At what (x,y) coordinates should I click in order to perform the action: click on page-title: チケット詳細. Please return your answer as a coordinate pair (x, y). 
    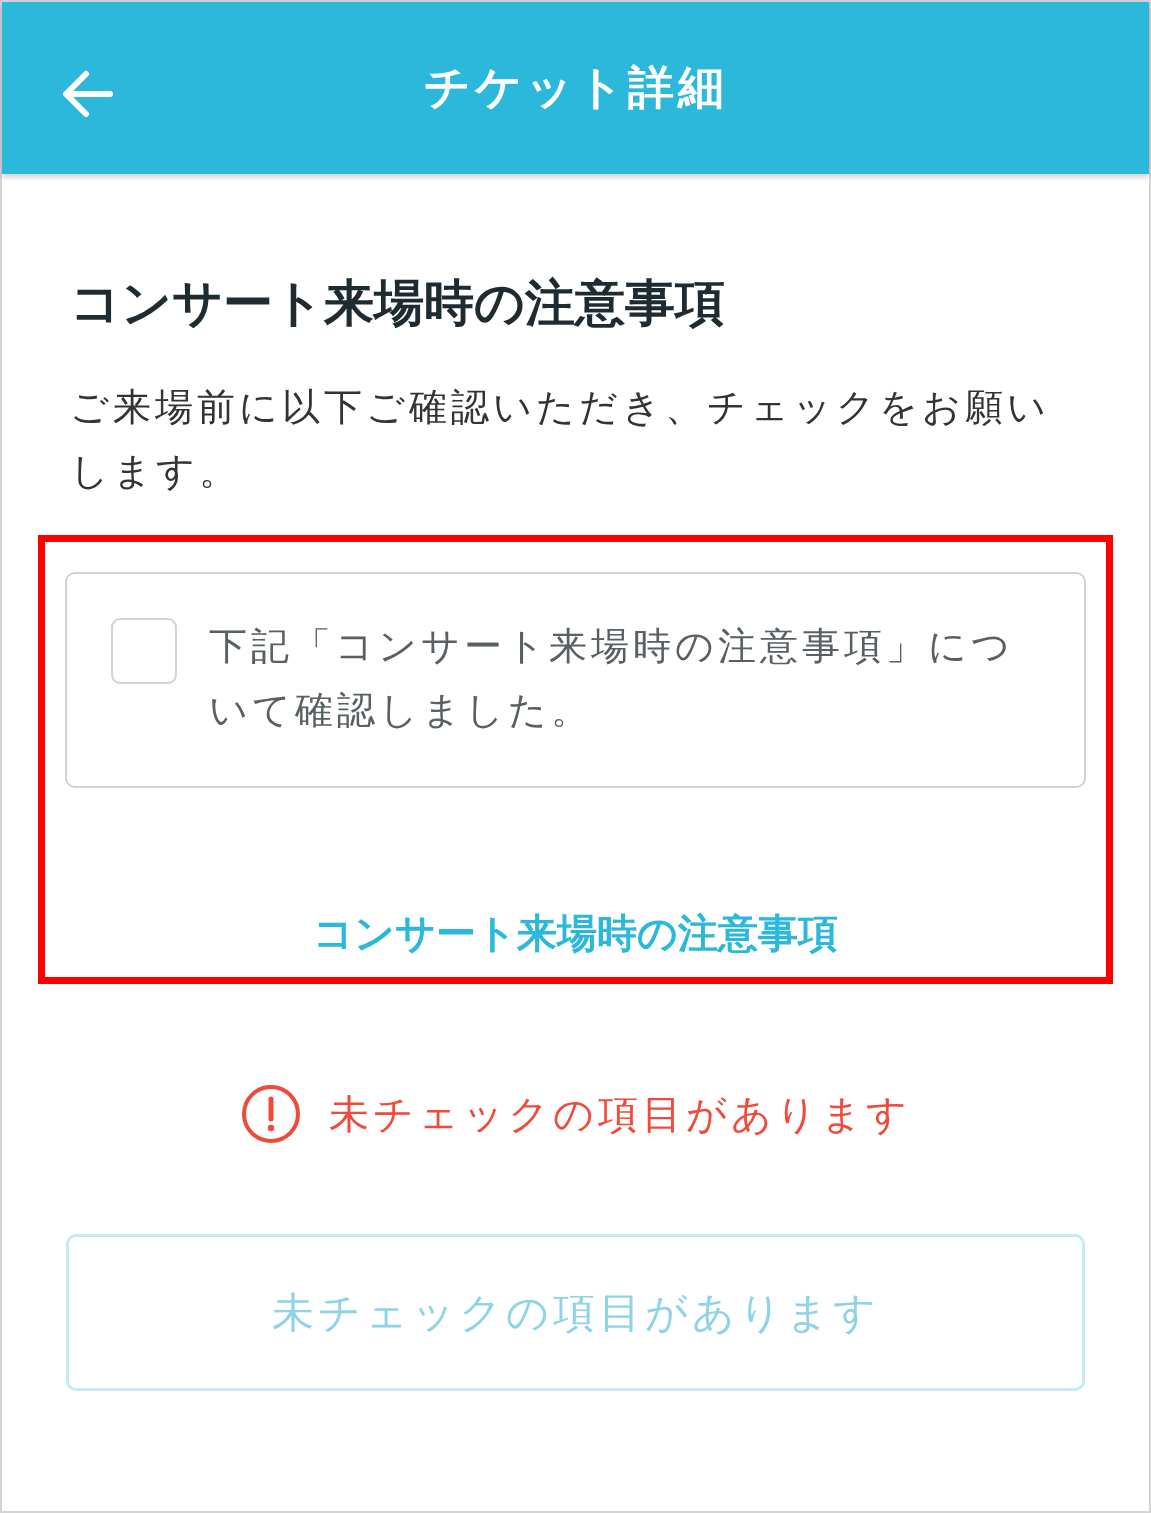
    Looking at the image, I should click on (575, 87).